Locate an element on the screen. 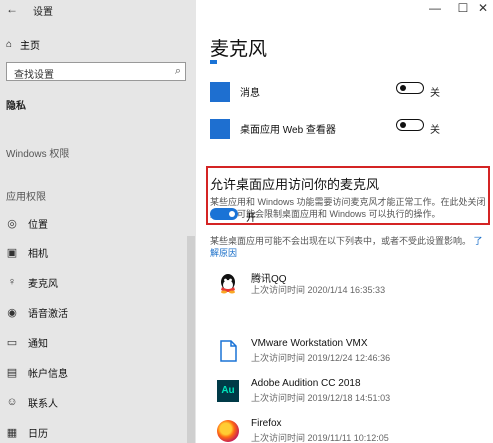 This screenshot has width=493, height=443. app-row-web-viewer is located at coordinates (220, 129).